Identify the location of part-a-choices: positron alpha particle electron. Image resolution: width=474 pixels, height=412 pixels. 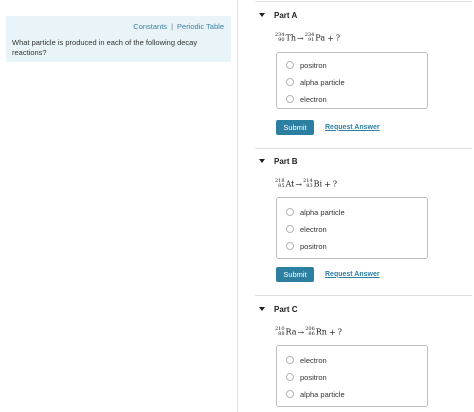
(352, 80).